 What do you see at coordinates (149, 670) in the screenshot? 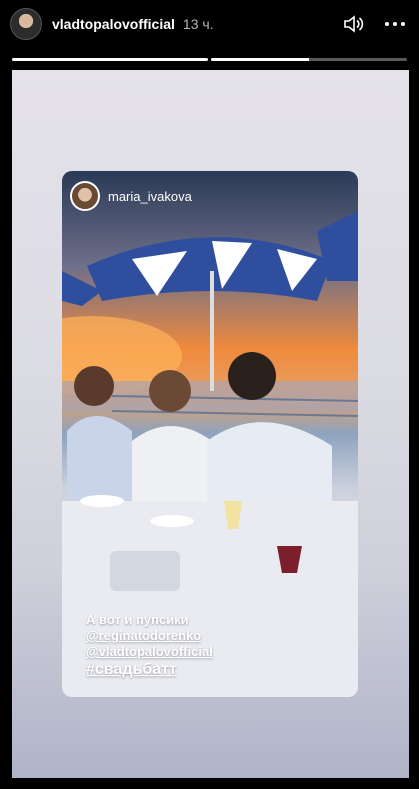
I see `hashtag-link: #свадьбатт` at bounding box center [149, 670].